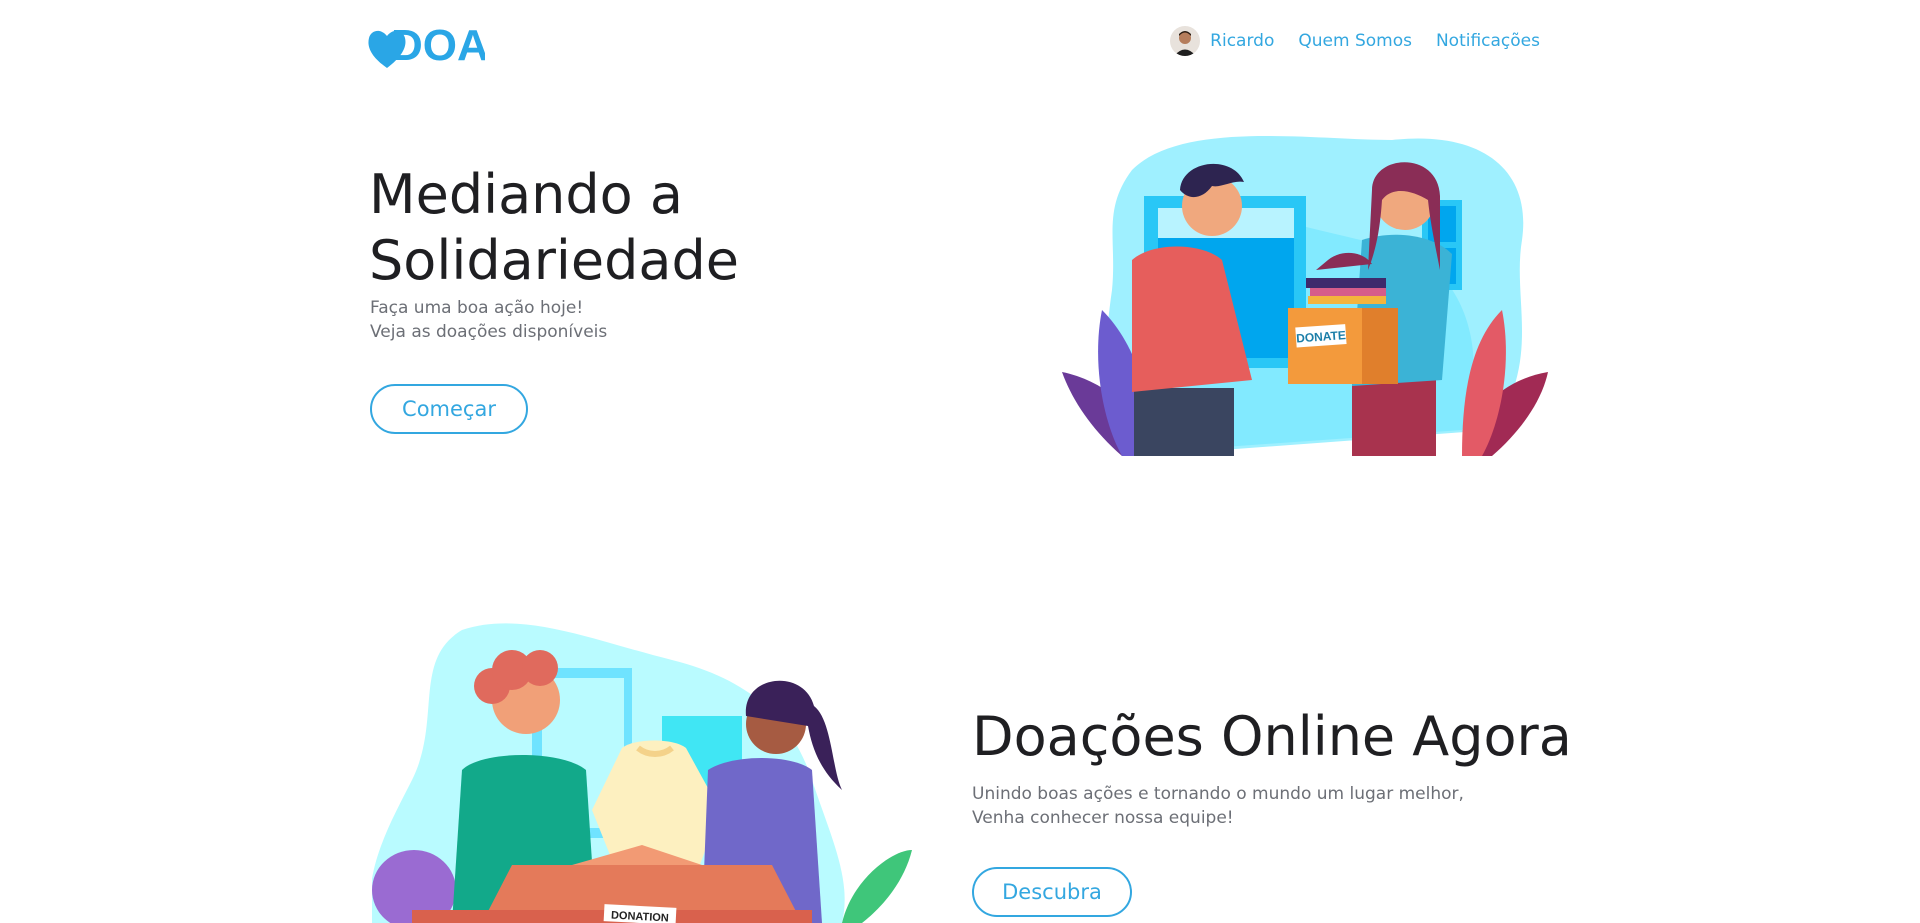 This screenshot has height=923, width=1920. What do you see at coordinates (449, 409) in the screenshot?
I see `comecar-button: Começar` at bounding box center [449, 409].